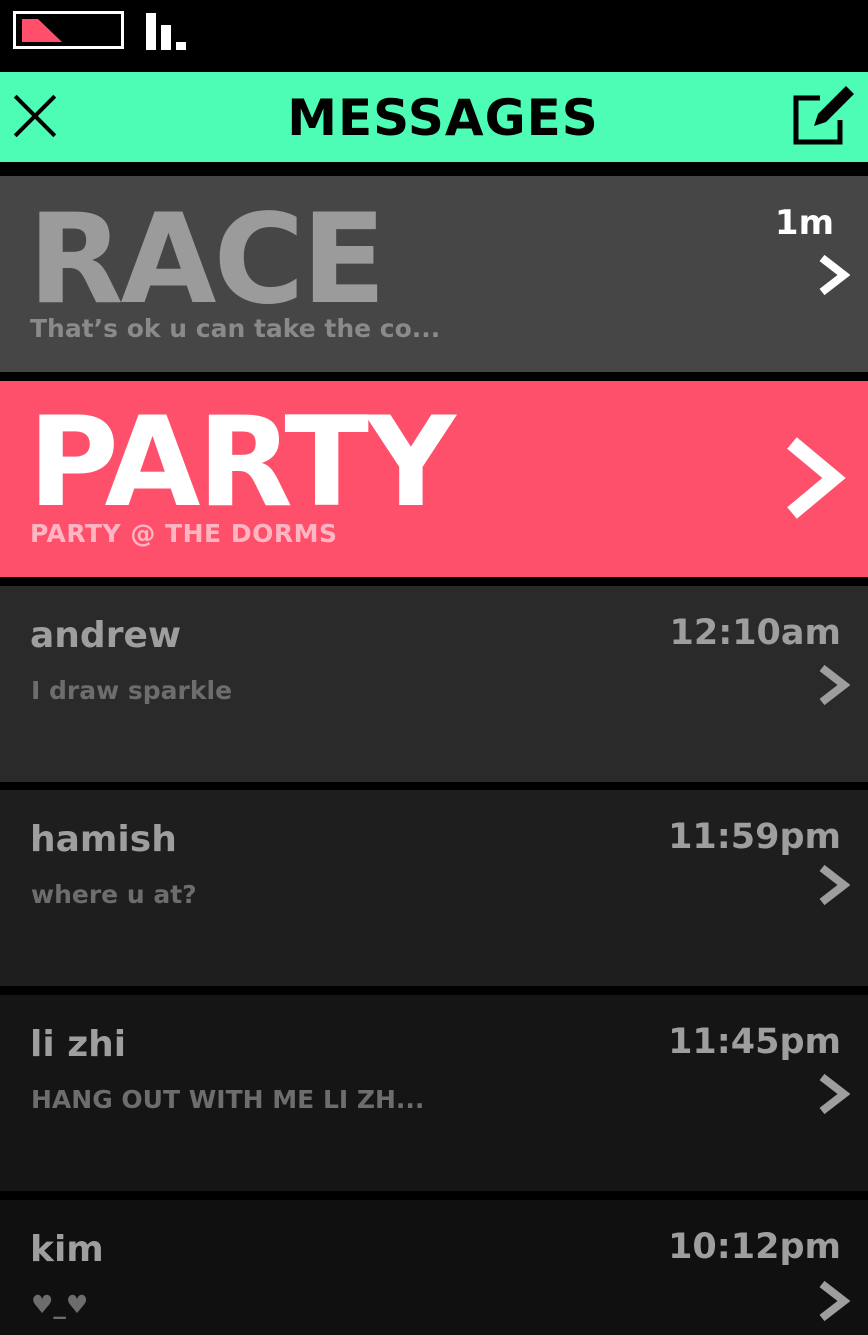 Image resolution: width=868 pixels, height=1335 pixels. I want to click on message-snippet: I draw sparkle, so click(132, 690).